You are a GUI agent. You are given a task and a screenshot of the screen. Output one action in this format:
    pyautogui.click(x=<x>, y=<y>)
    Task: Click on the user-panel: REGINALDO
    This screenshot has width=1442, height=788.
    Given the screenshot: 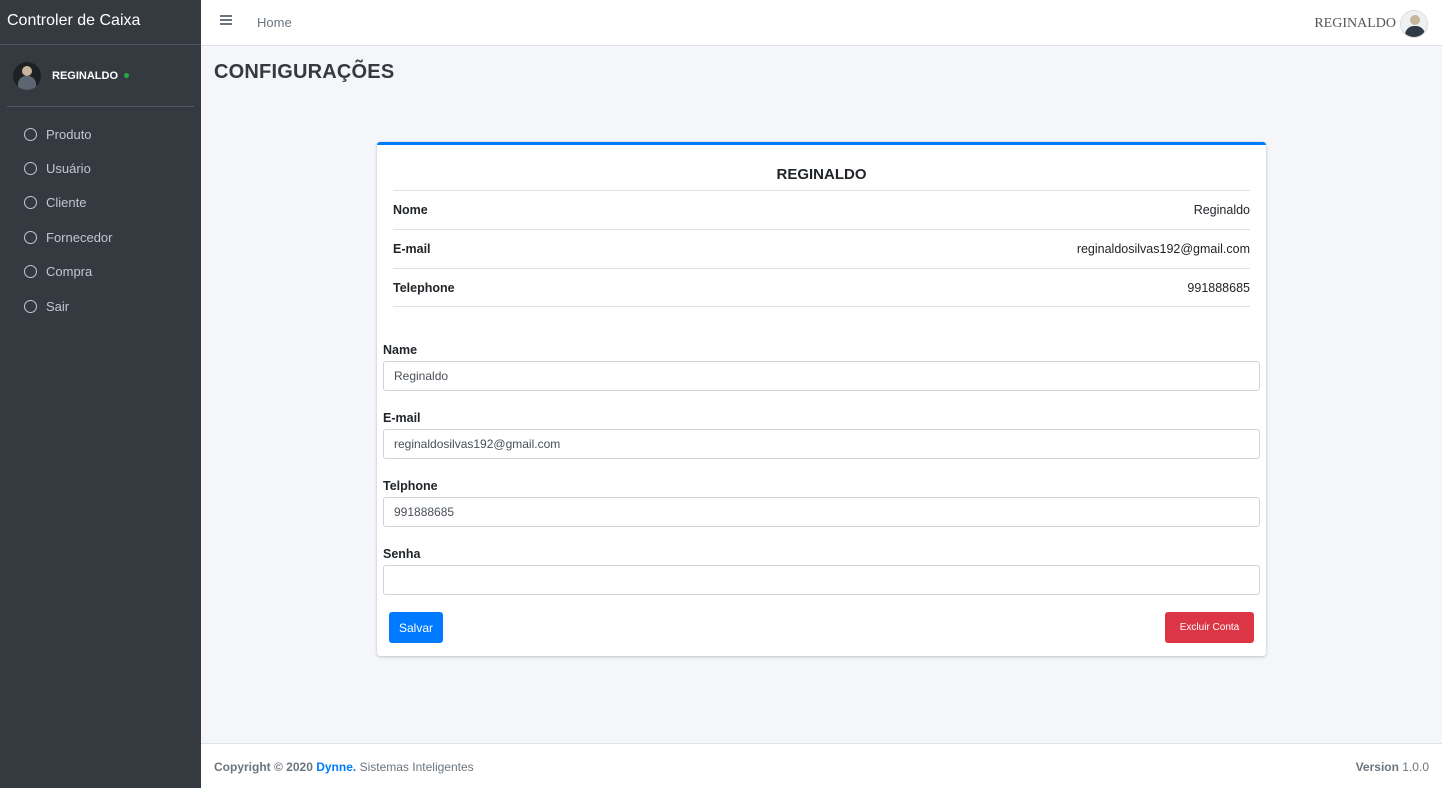 What is the action you would take?
    pyautogui.click(x=100, y=76)
    